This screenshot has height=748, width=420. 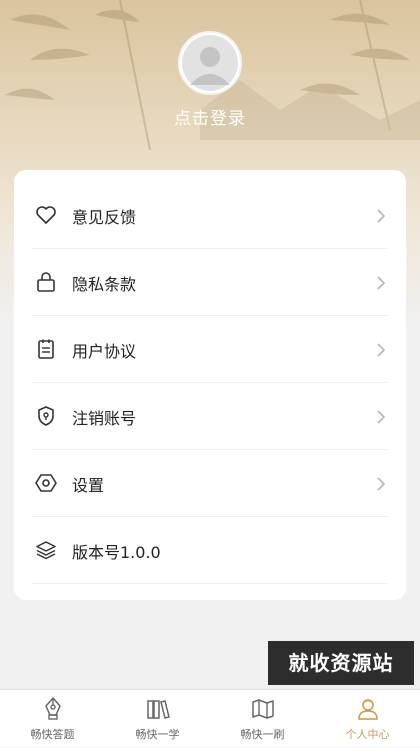 I want to click on menu-item-feedback: 意见反馈, so click(x=210, y=215).